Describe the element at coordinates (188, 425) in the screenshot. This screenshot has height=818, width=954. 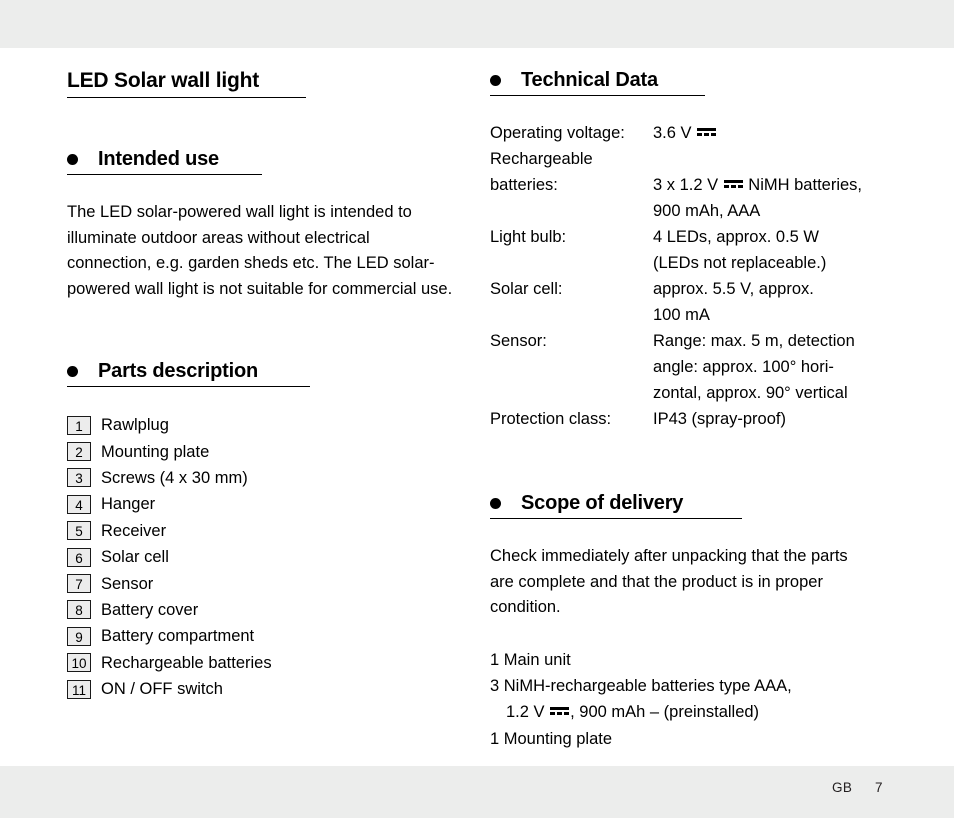
I see `list-item: 1 Rawlplug` at that location.